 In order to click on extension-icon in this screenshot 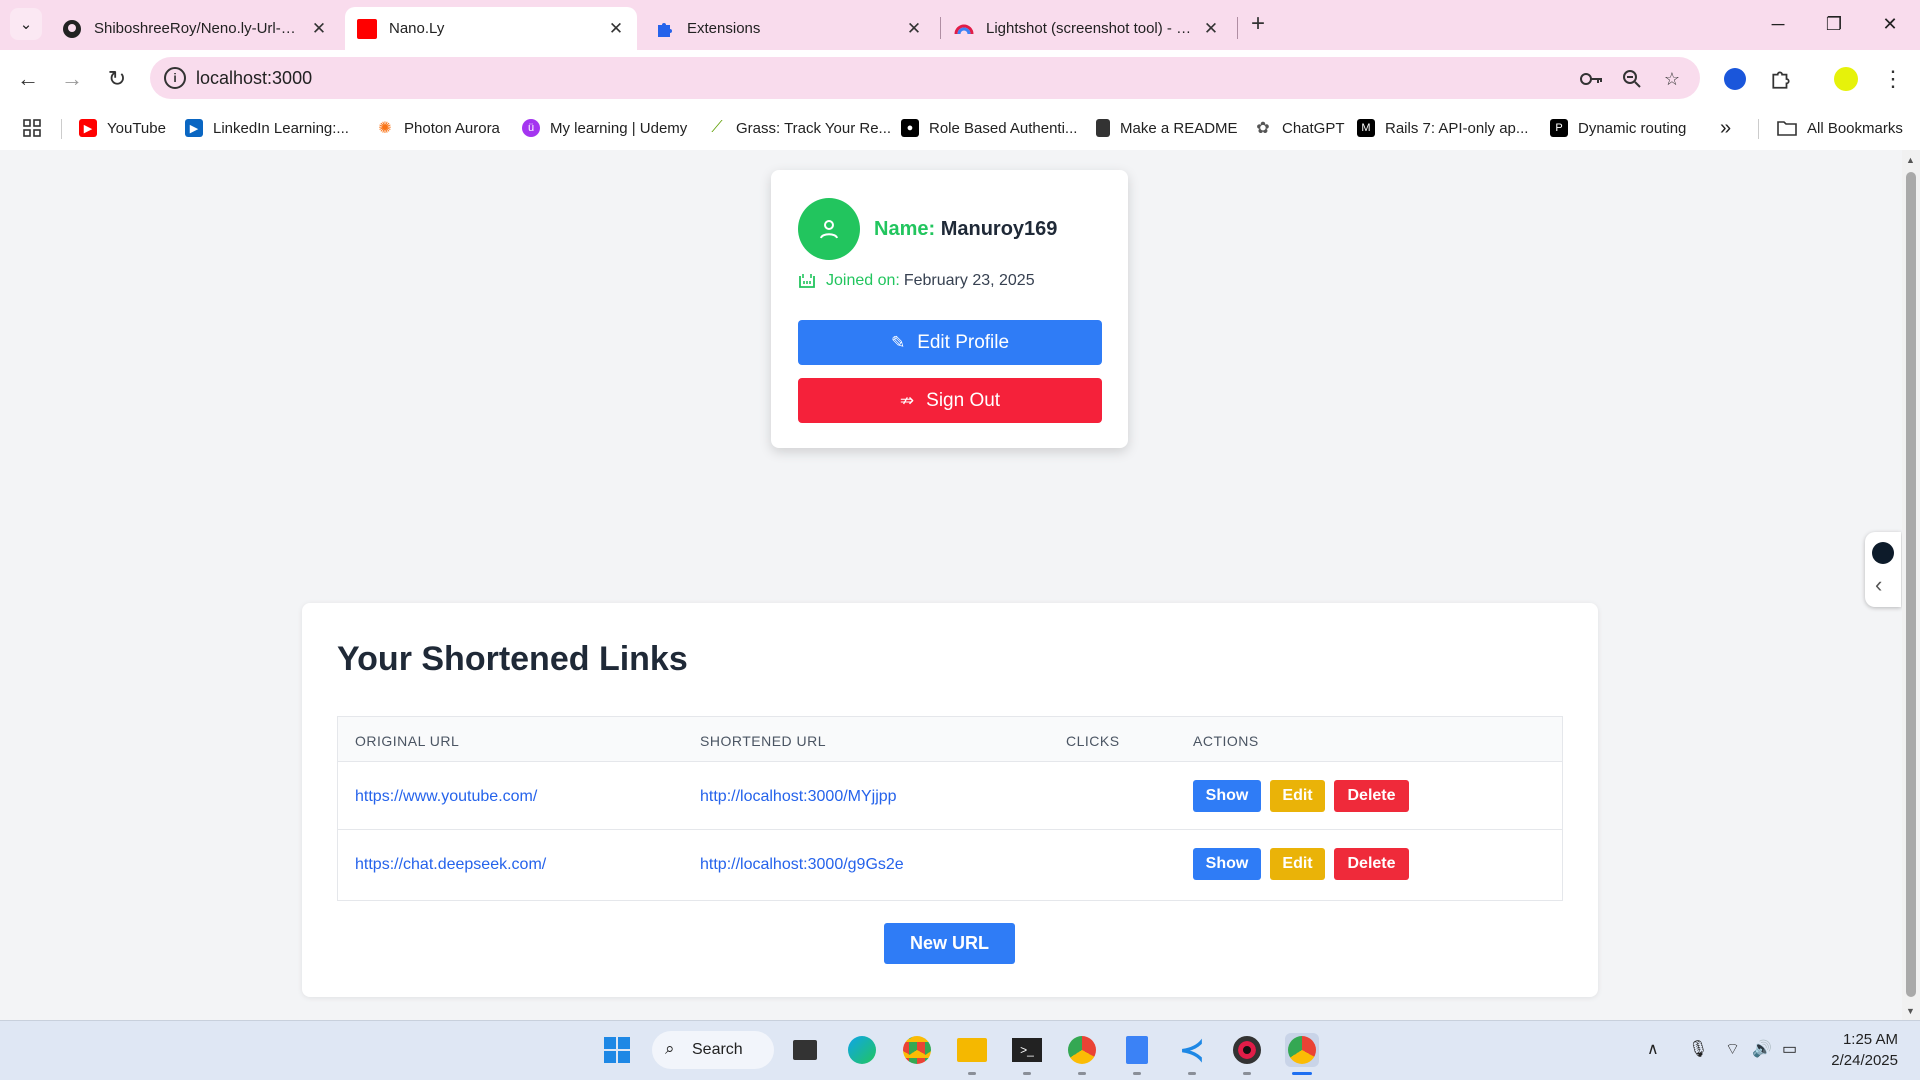, I will do `click(1735, 79)`.